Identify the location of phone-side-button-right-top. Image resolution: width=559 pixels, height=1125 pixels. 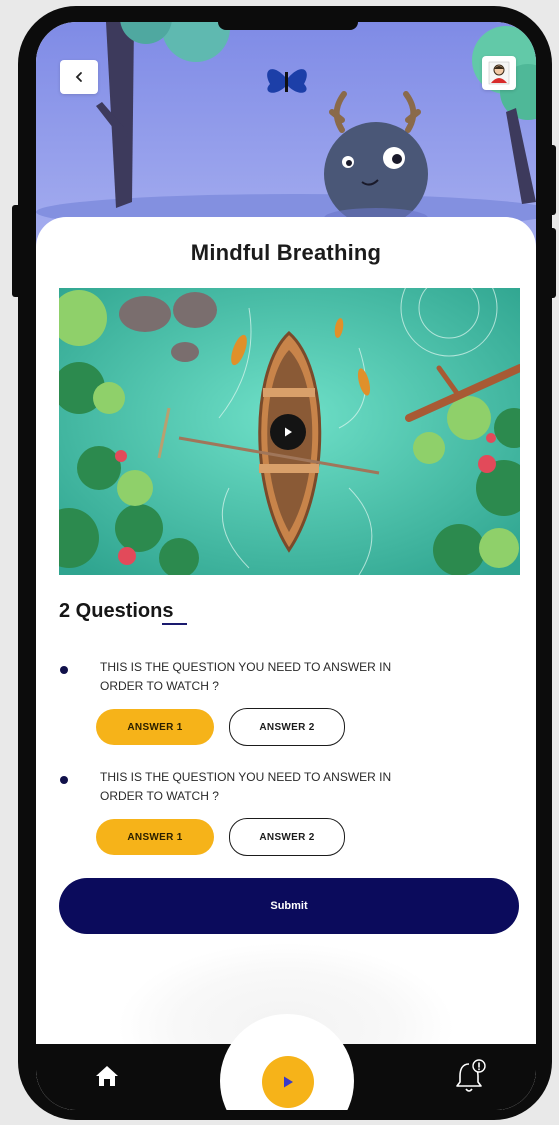
(552, 180).